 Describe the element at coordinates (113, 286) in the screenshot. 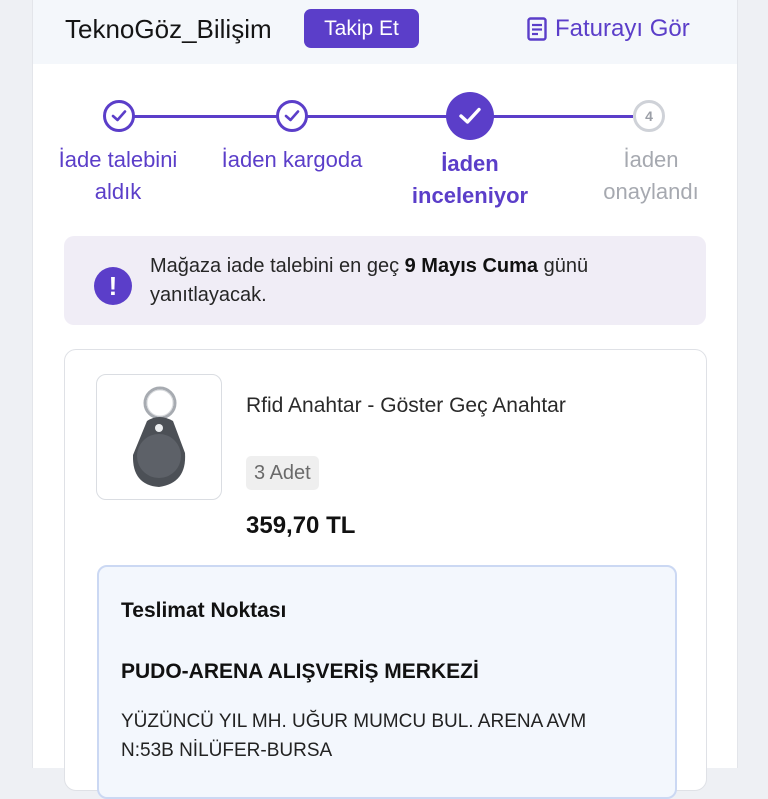

I see `exclamation-icon: !` at that location.